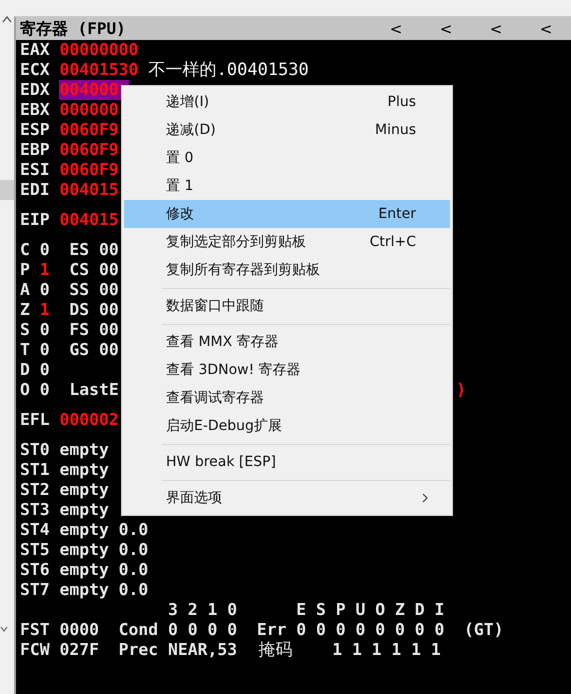 Image resolution: width=571 pixels, height=694 pixels. Describe the element at coordinates (64, 470) in the screenshot. I see `register-text: ST1 empty` at that location.